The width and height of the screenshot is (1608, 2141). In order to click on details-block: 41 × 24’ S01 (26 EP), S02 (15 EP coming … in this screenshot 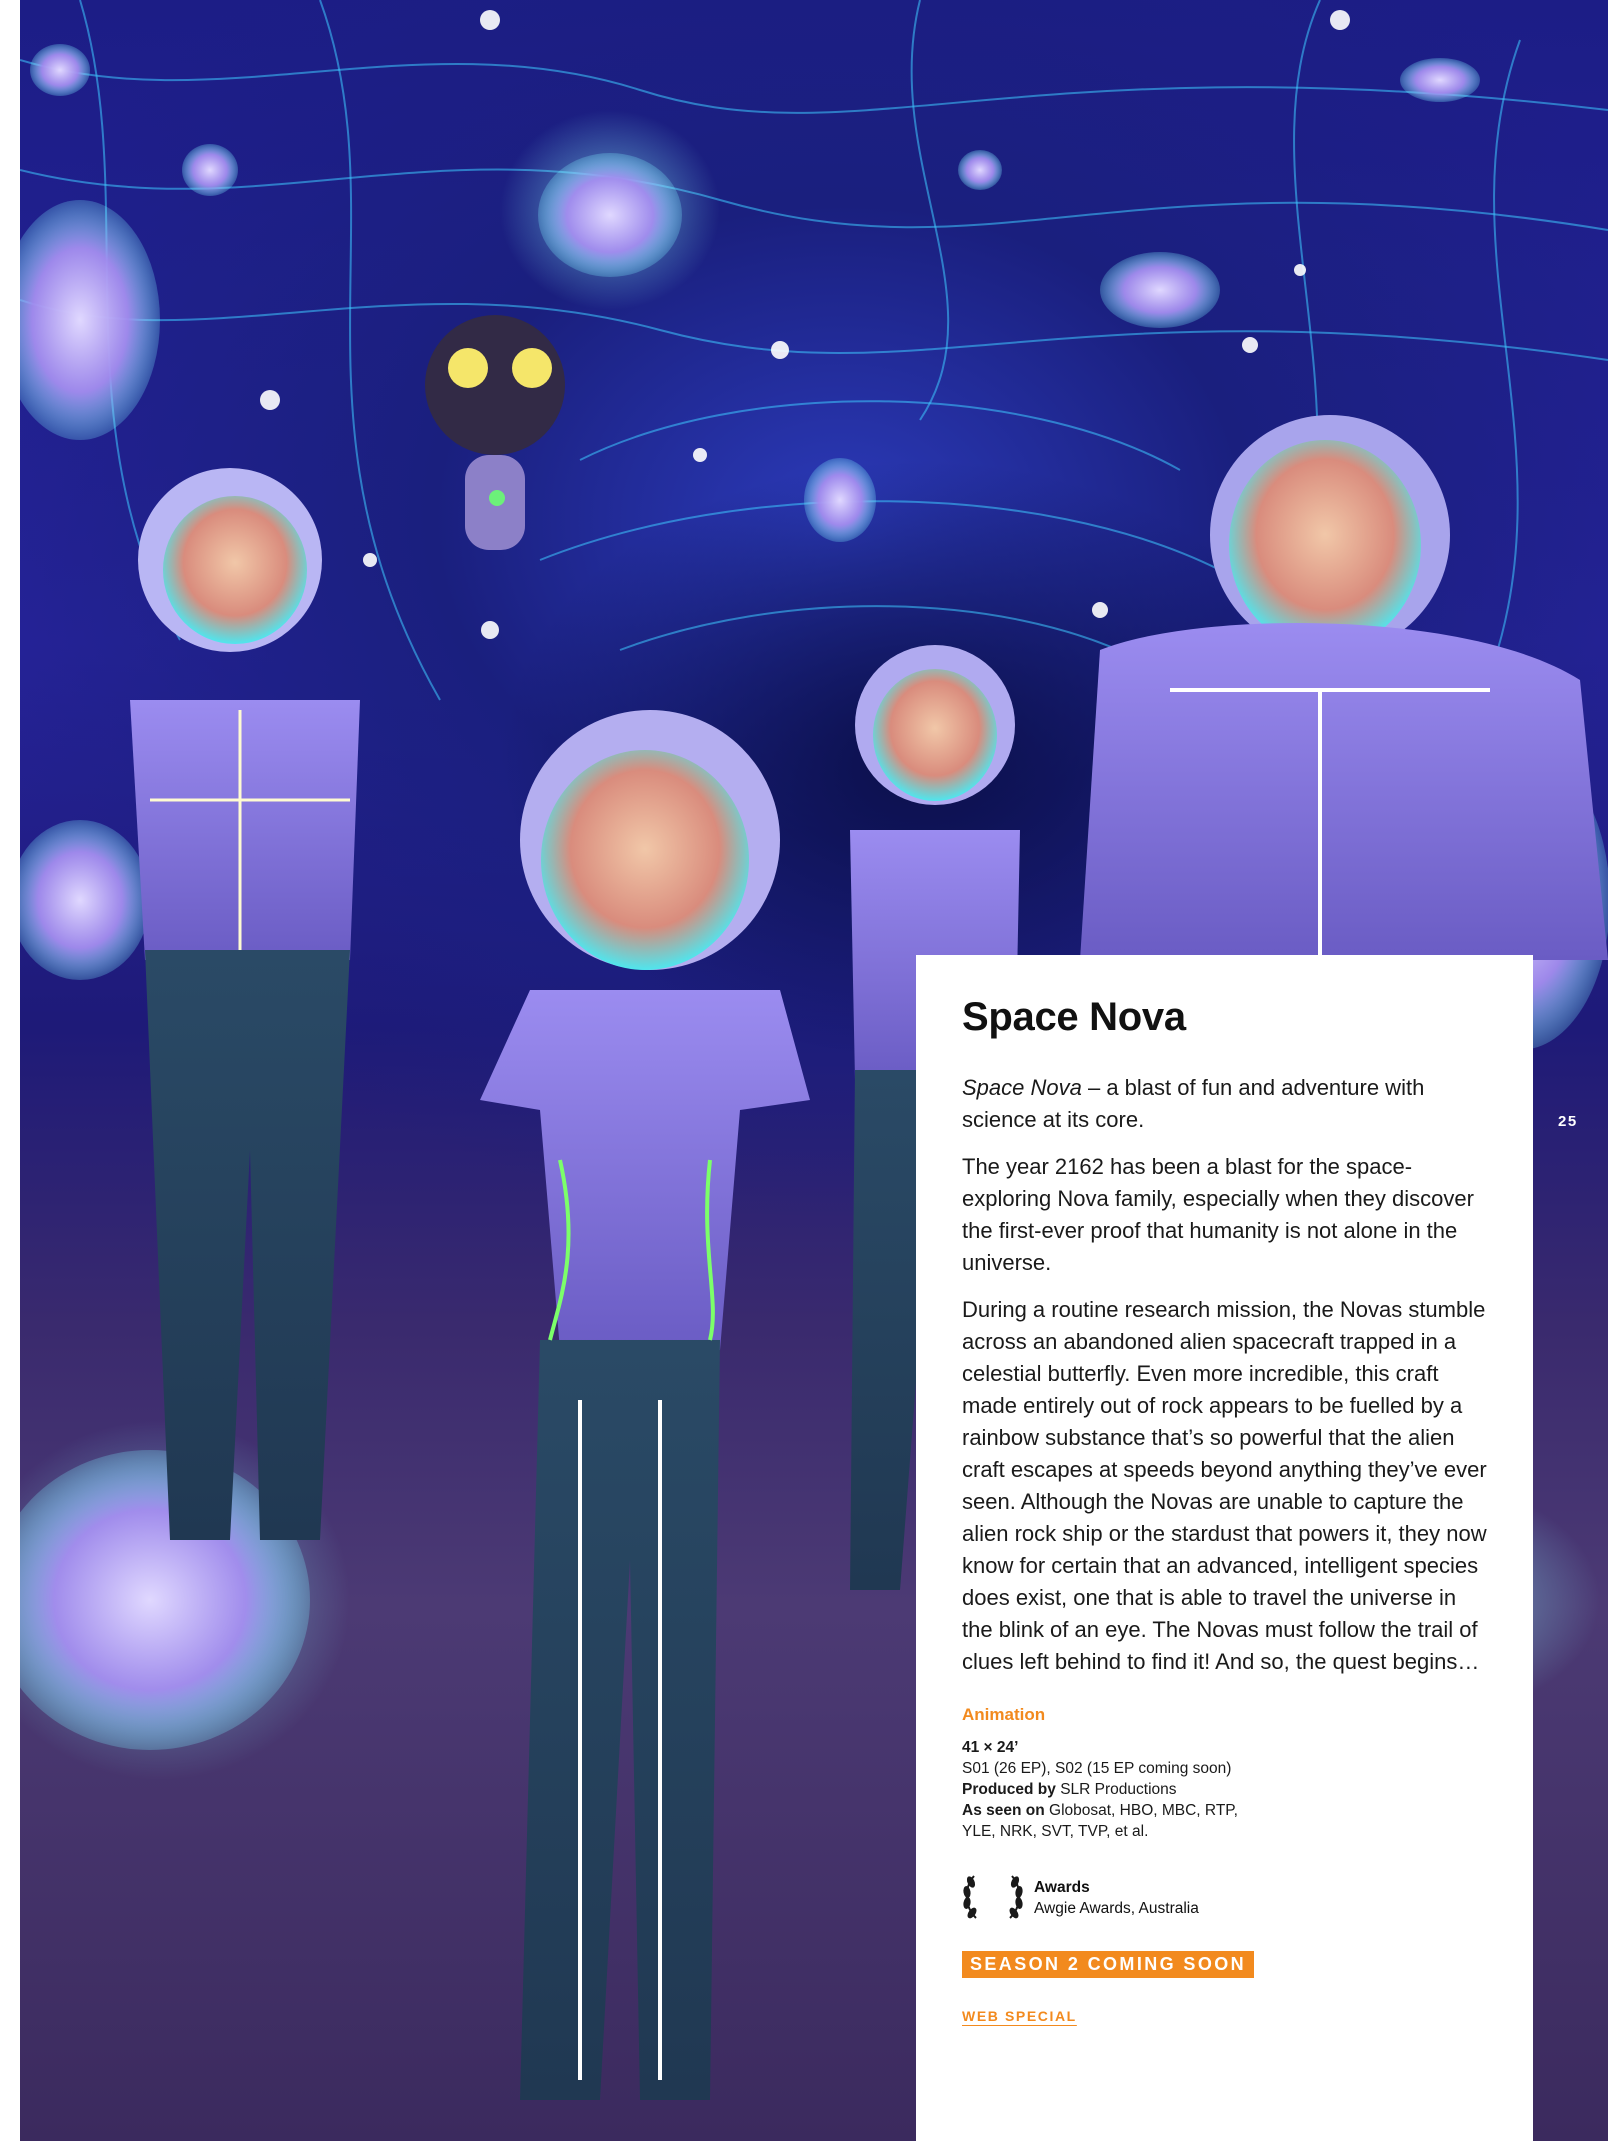, I will do `click(1224, 1789)`.